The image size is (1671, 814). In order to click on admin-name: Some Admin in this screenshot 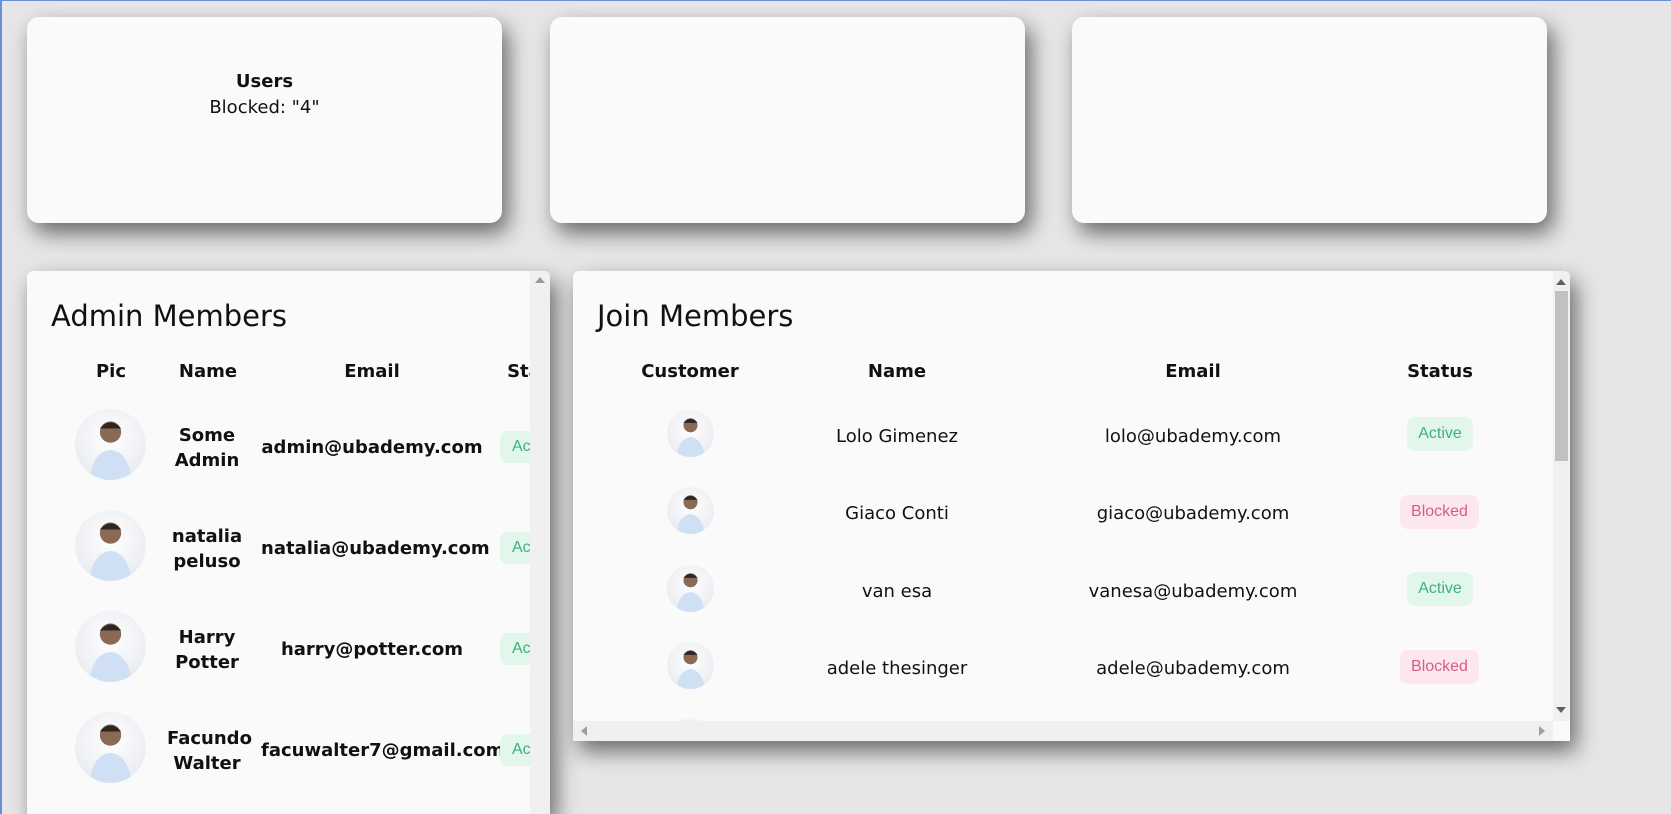, I will do `click(207, 448)`.